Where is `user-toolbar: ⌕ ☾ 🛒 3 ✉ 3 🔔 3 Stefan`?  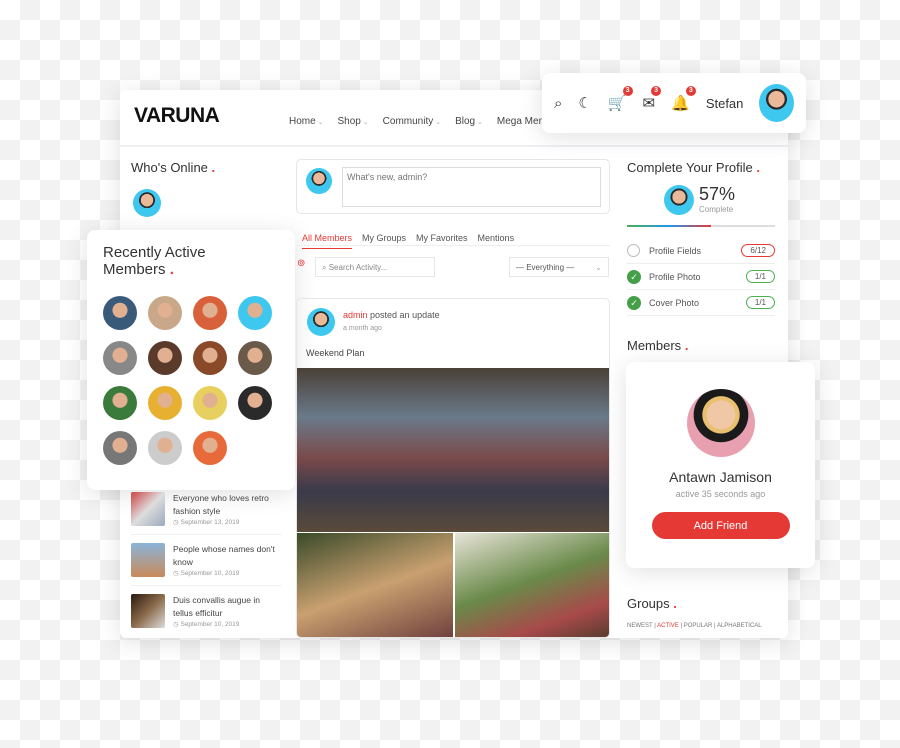
user-toolbar: ⌕ ☾ 🛒 3 ✉ 3 🔔 3 Stefan is located at coordinates (674, 103).